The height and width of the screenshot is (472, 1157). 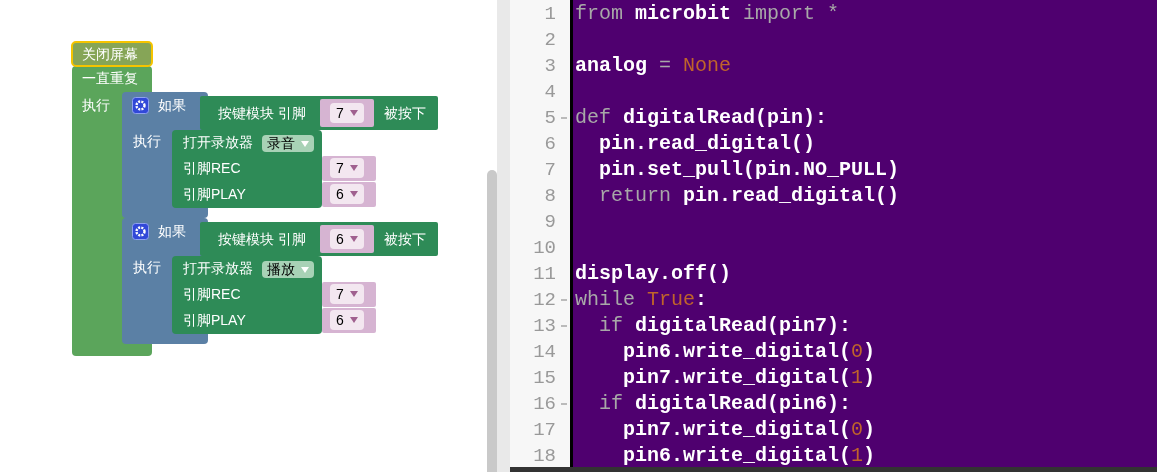 What do you see at coordinates (550, 118) in the screenshot?
I see `line-number: 5` at bounding box center [550, 118].